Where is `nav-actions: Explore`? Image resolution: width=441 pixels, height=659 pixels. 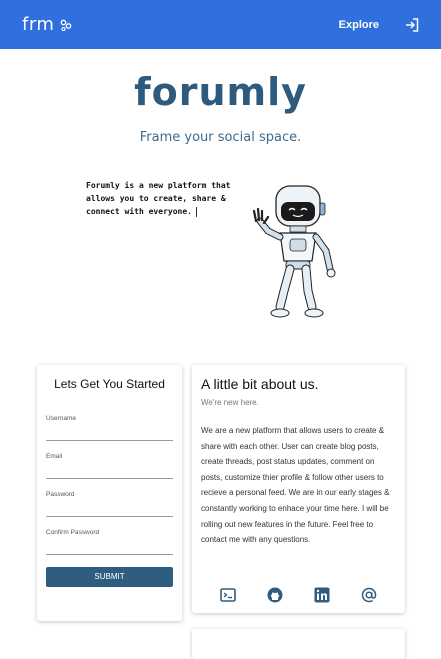
nav-actions: Explore is located at coordinates (379, 24).